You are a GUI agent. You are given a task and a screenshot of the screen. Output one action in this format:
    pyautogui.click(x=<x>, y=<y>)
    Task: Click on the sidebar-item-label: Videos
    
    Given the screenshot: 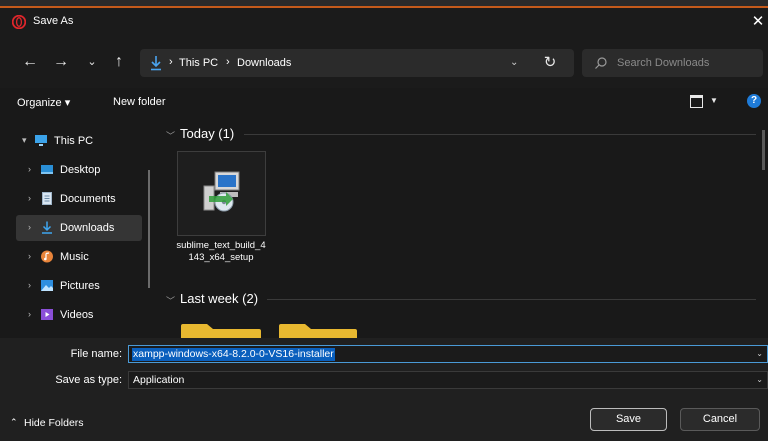 What is the action you would take?
    pyautogui.click(x=77, y=315)
    